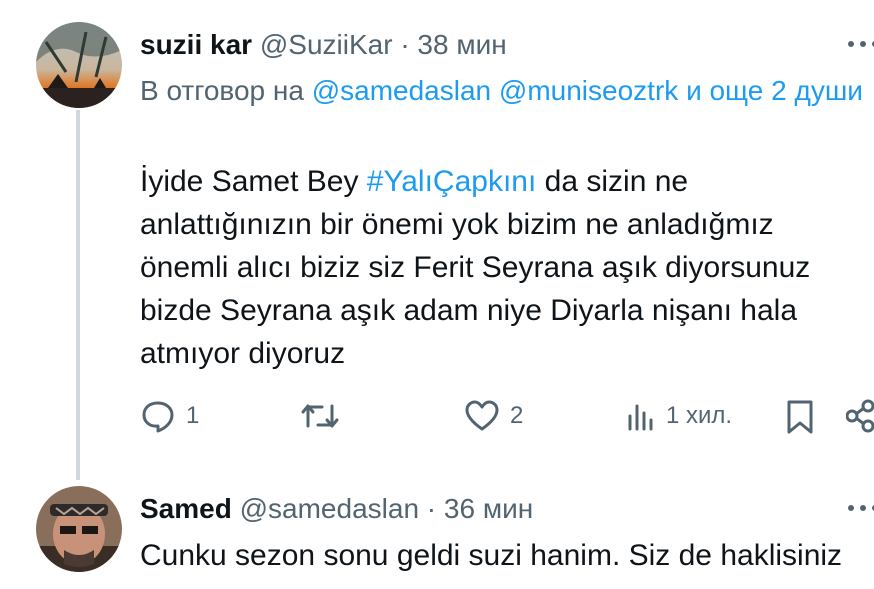 The image size is (874, 589). I want to click on text-segment: da sizin ne, so click(616, 181).